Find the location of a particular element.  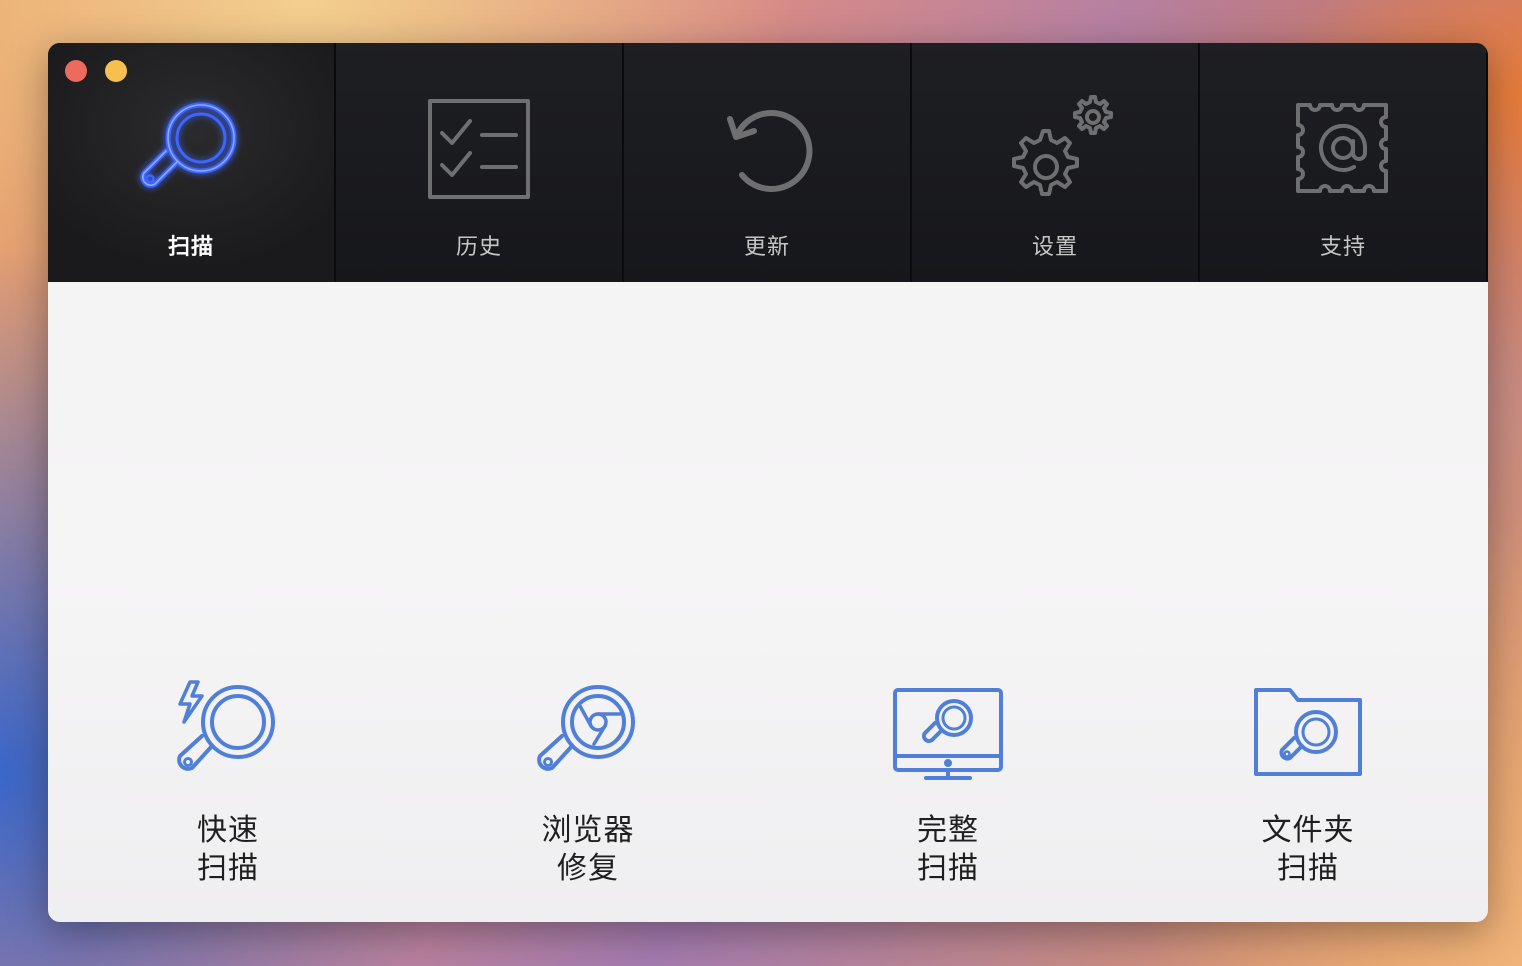

full-scan-button: 完整 扫描 is located at coordinates (948, 784).